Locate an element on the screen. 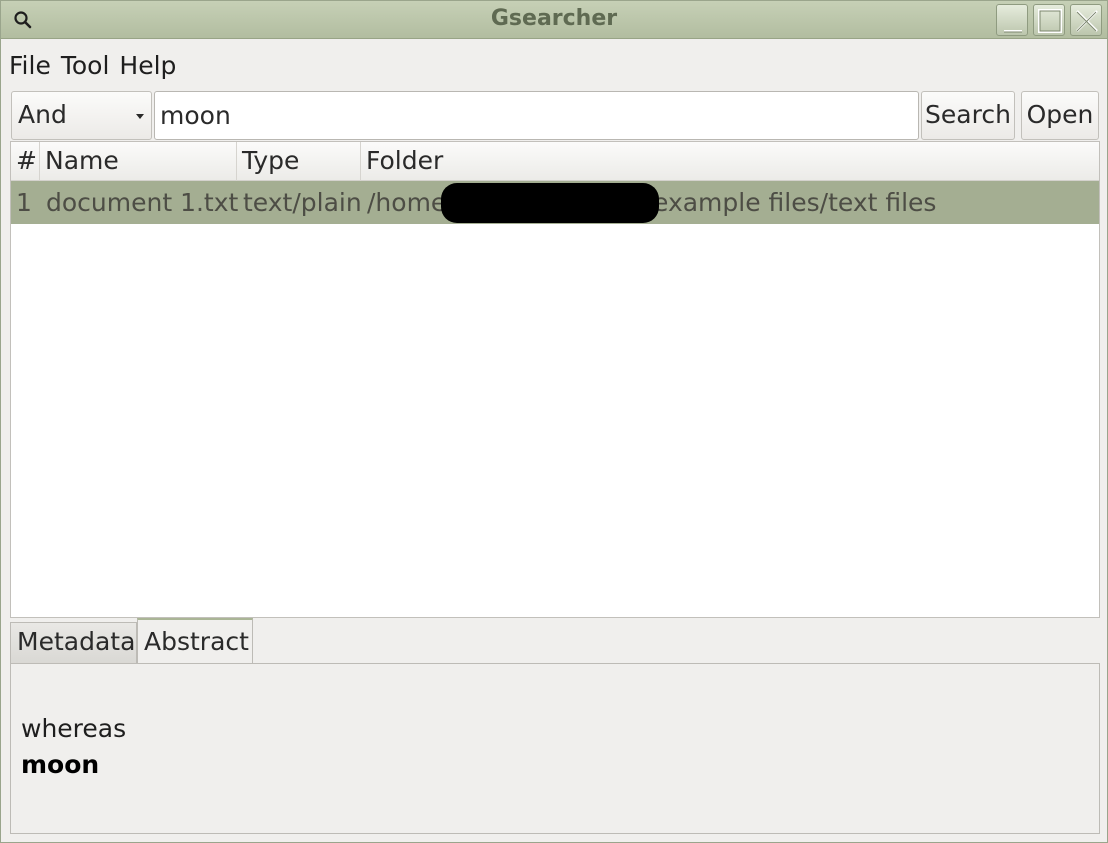  window-title: Gsearcher is located at coordinates (554, 18).